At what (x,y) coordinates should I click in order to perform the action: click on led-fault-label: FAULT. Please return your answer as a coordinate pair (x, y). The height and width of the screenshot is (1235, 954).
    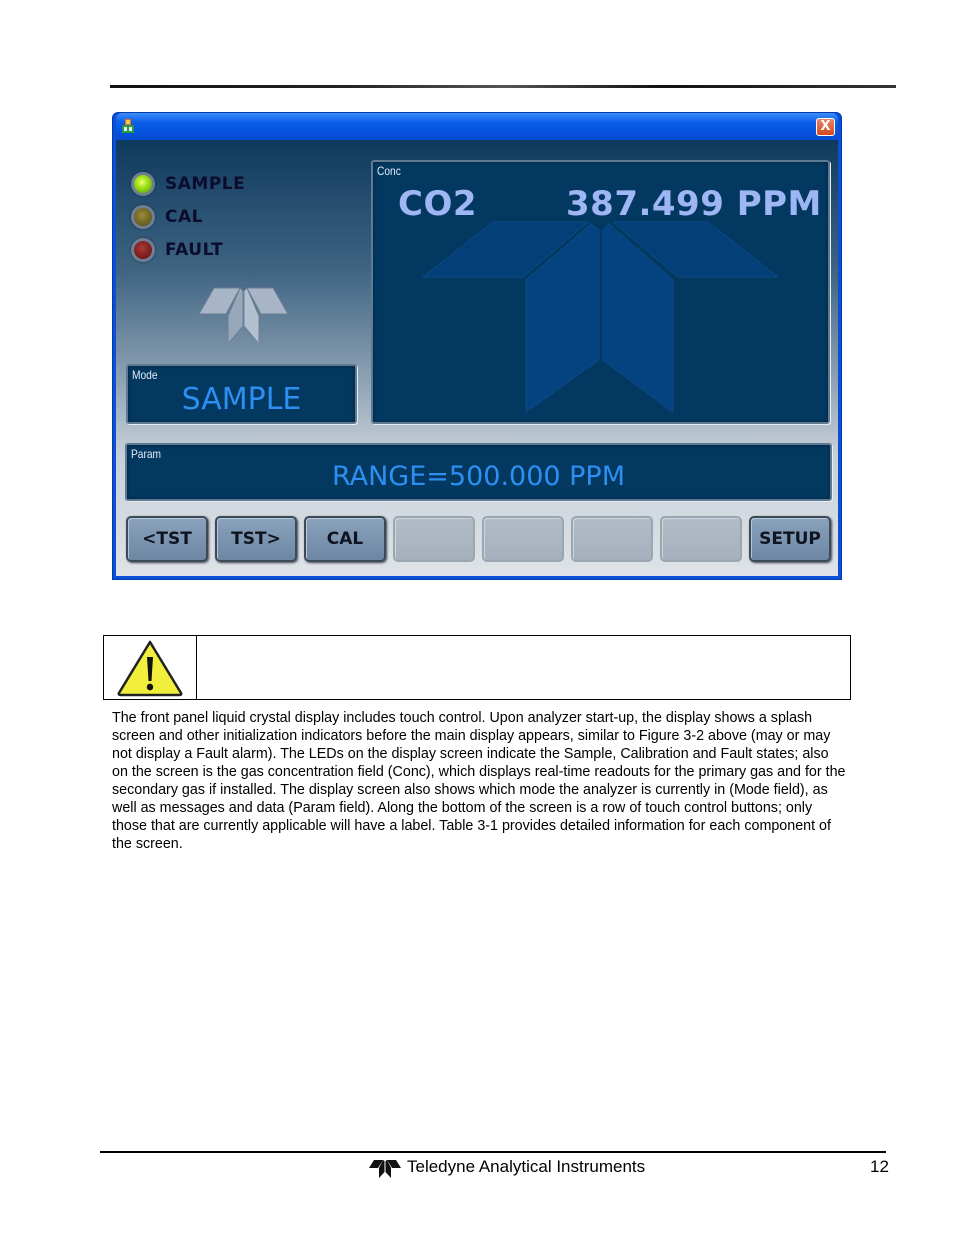
    Looking at the image, I should click on (194, 250).